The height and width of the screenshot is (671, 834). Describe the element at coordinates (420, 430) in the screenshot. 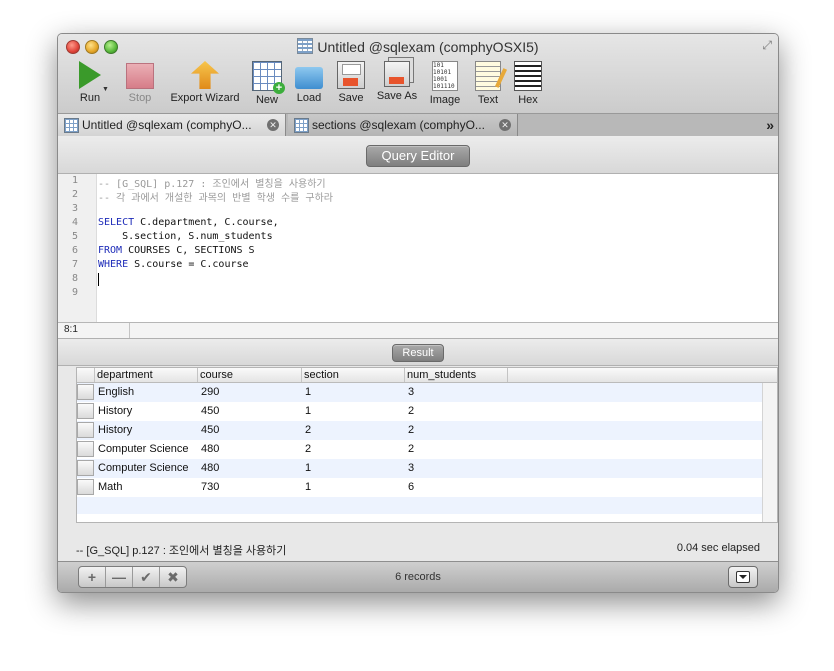

I see `table-row: History 450 2 2` at that location.